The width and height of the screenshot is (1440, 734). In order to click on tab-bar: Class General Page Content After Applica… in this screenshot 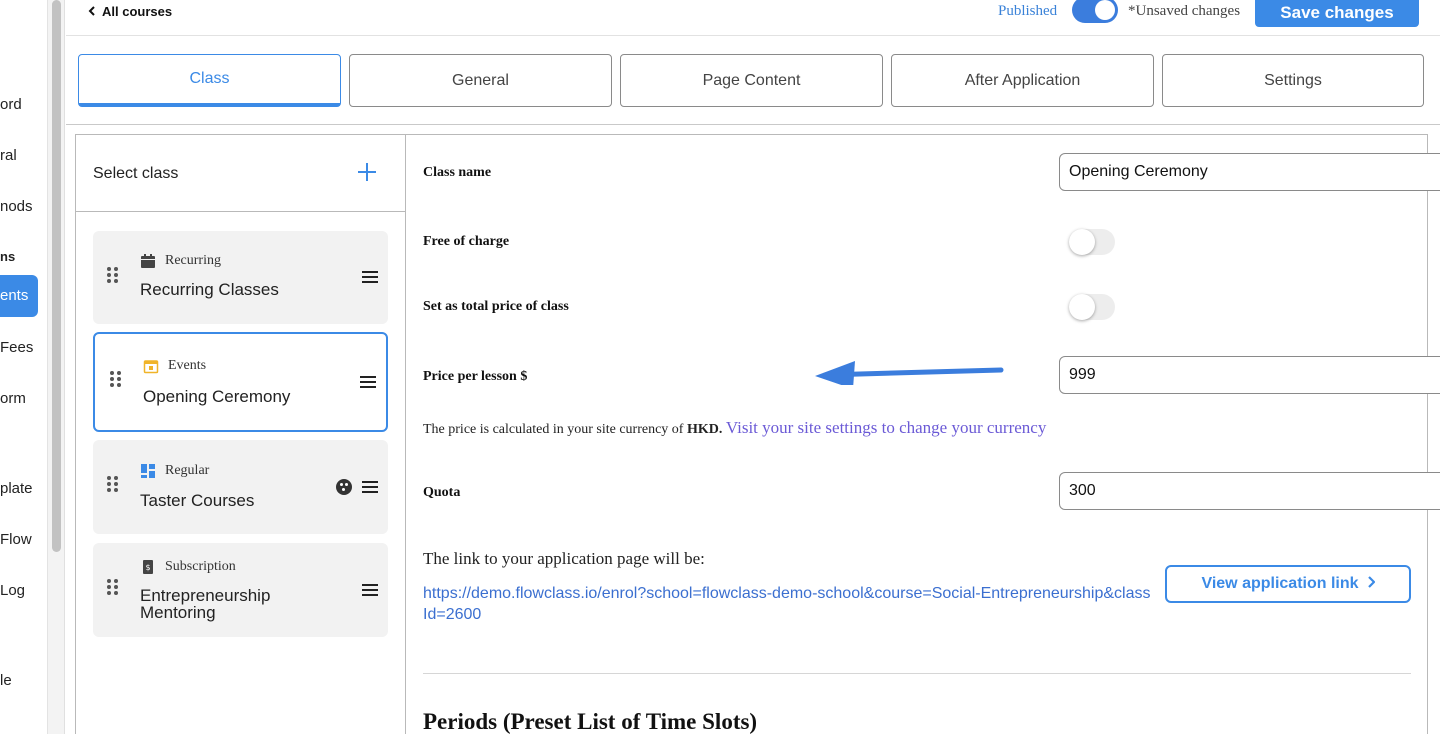, I will do `click(751, 81)`.